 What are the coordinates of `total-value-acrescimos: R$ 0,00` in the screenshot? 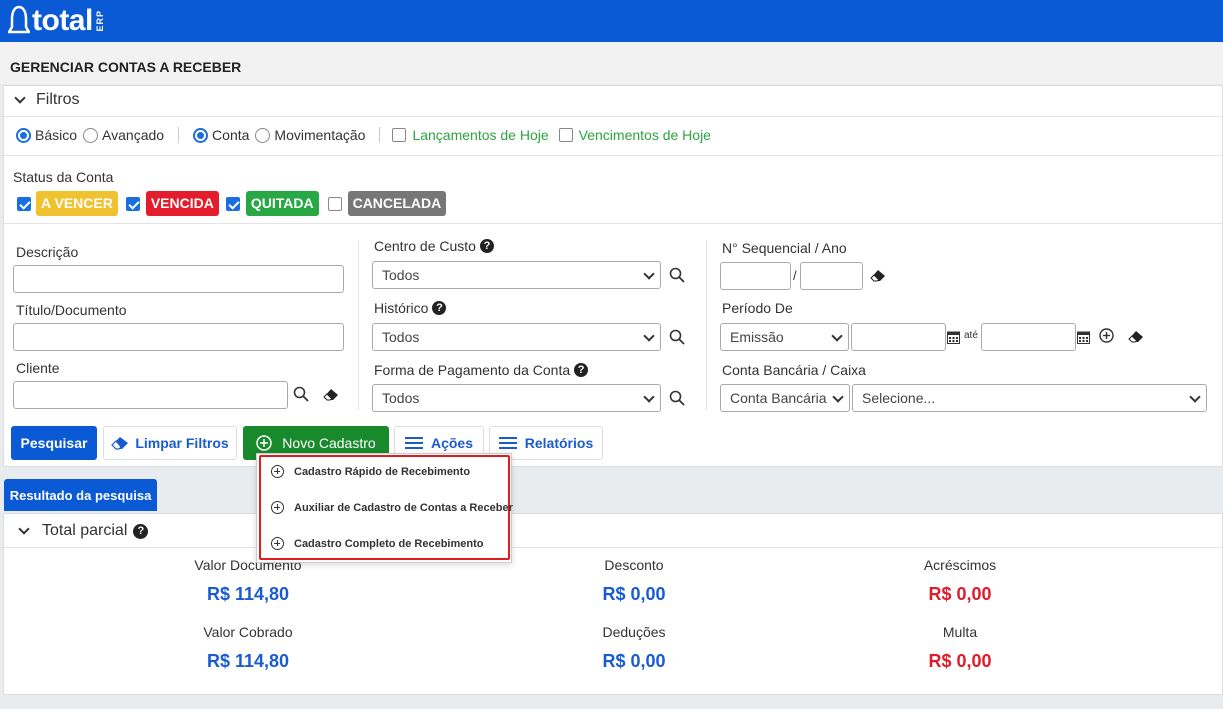 It's located at (960, 594).